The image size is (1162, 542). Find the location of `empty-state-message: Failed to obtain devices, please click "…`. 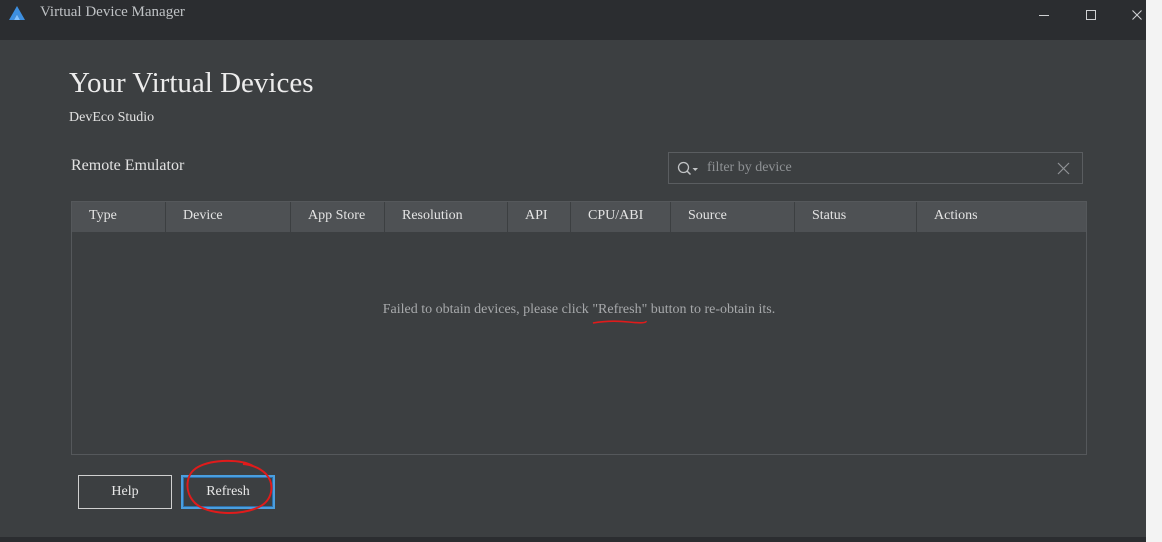

empty-state-message: Failed to obtain devices, please click "… is located at coordinates (579, 313).